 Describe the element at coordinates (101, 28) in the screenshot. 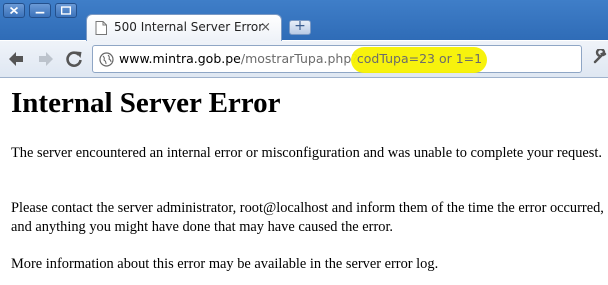

I see `page-icon` at that location.